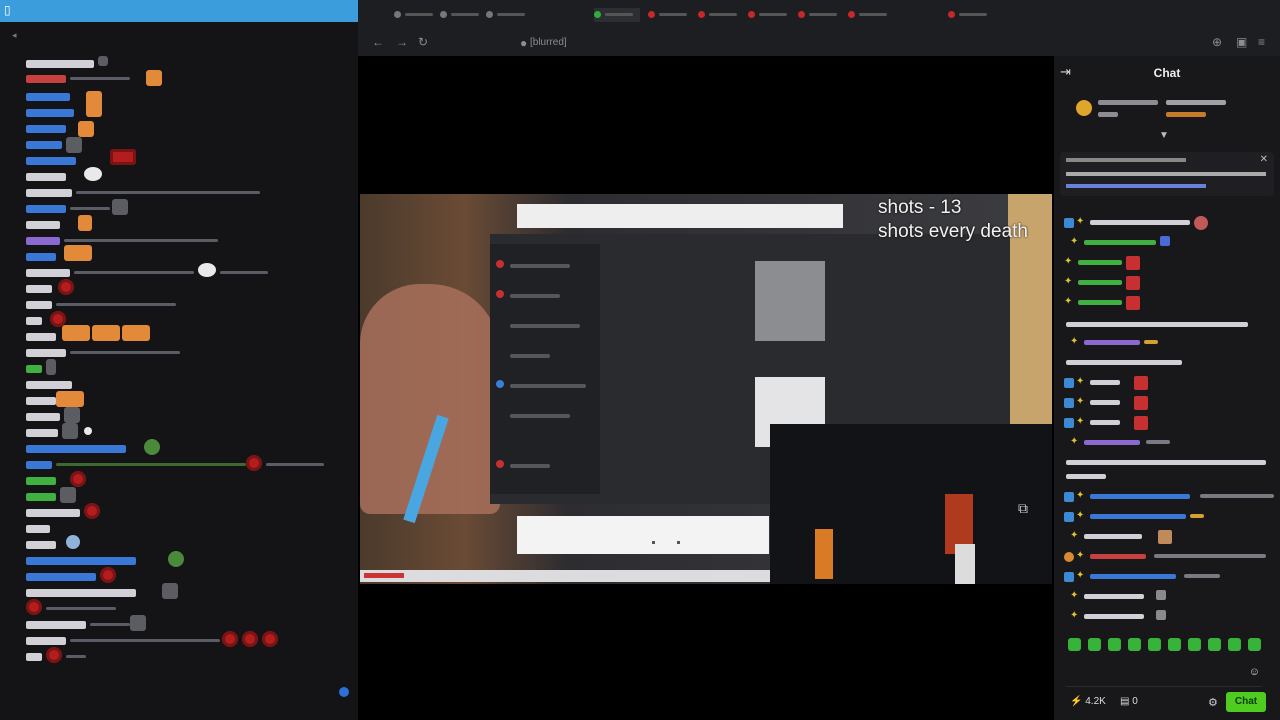 Image resolution: width=1280 pixels, height=720 pixels. I want to click on chevron-down-icon: ▼, so click(1164, 135).